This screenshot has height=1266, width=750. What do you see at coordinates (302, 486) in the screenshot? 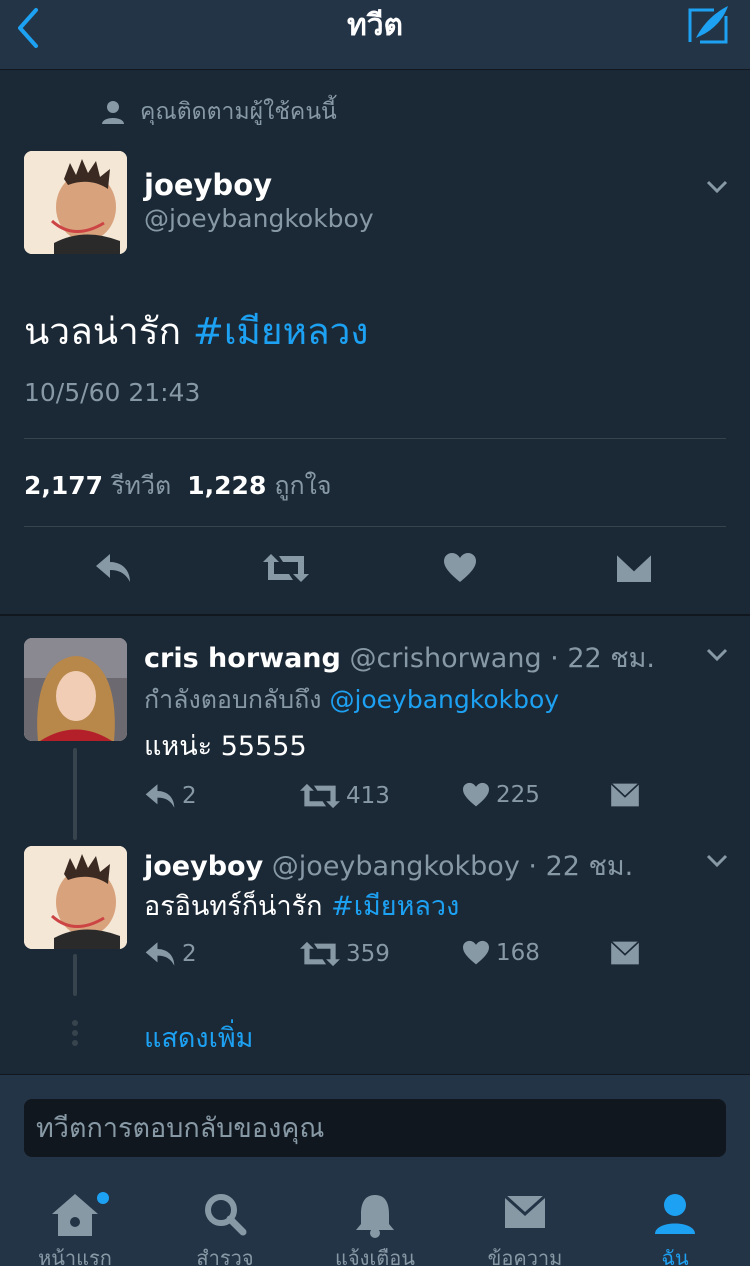
I see `like-label: ถูกใจ` at bounding box center [302, 486].